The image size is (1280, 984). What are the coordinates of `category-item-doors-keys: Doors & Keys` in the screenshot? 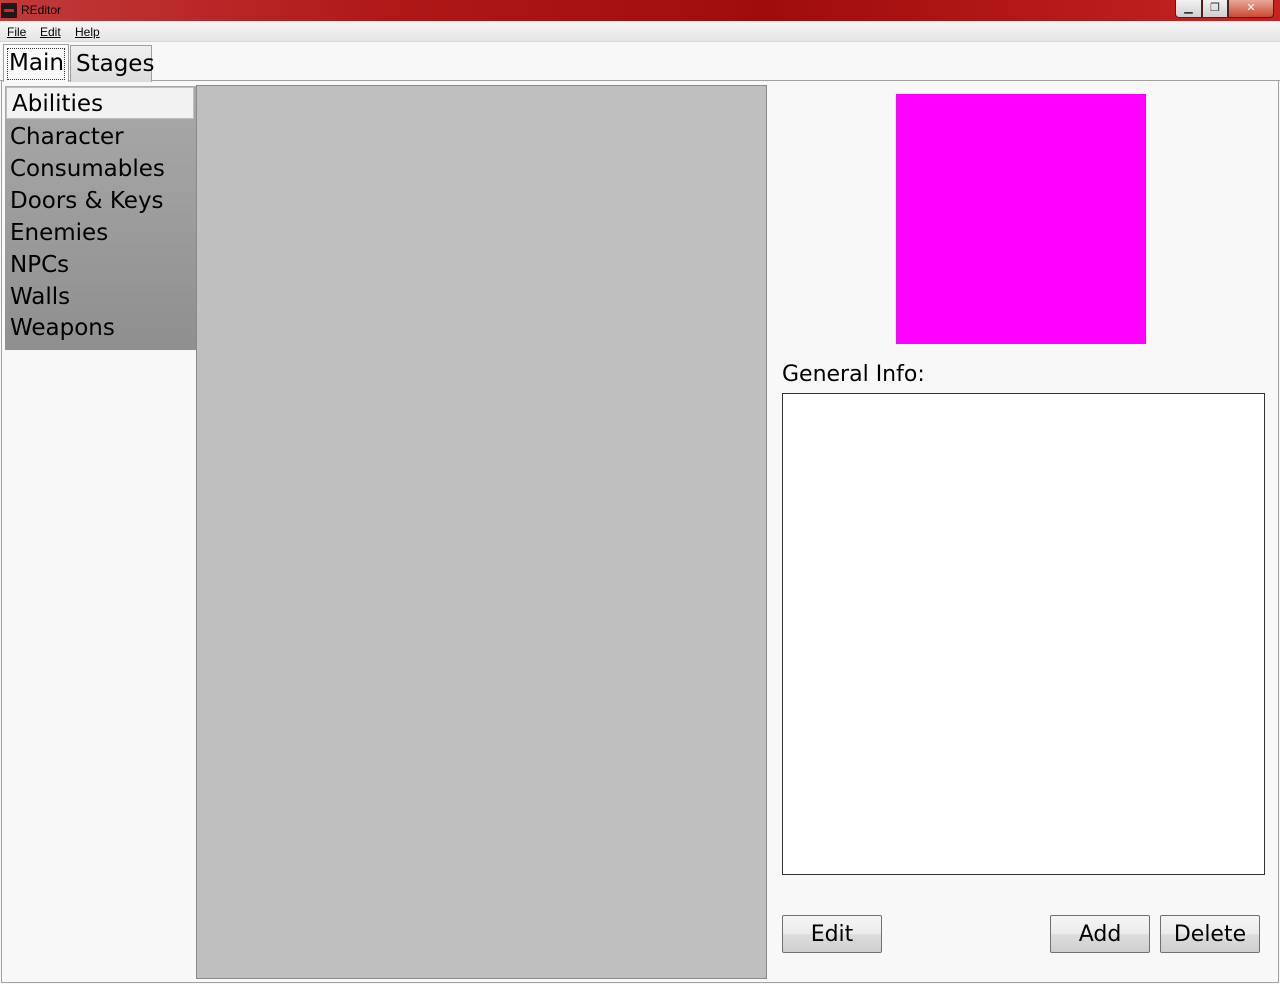 It's located at (100, 201).